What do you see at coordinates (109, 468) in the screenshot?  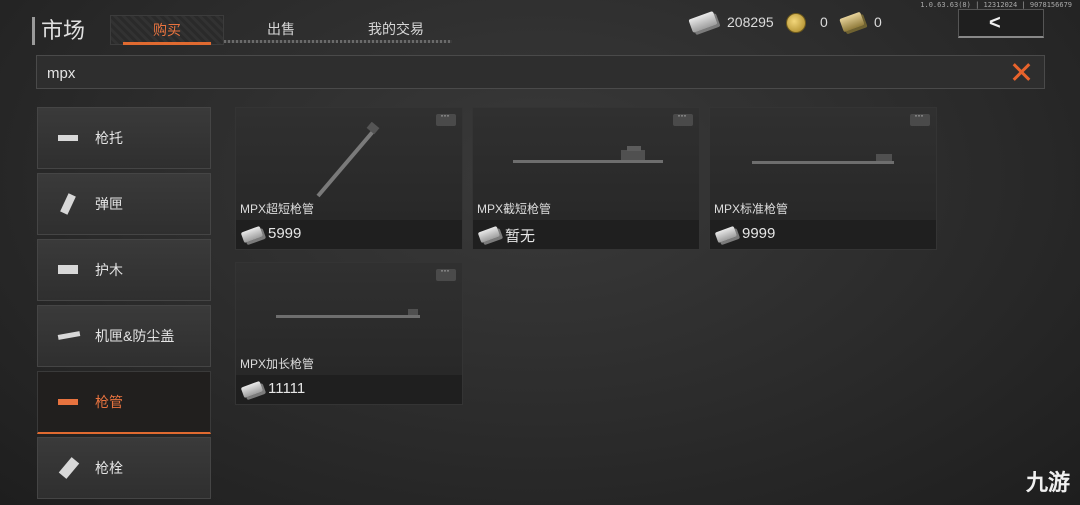 I see `sidebar-item-label: 枪栓` at bounding box center [109, 468].